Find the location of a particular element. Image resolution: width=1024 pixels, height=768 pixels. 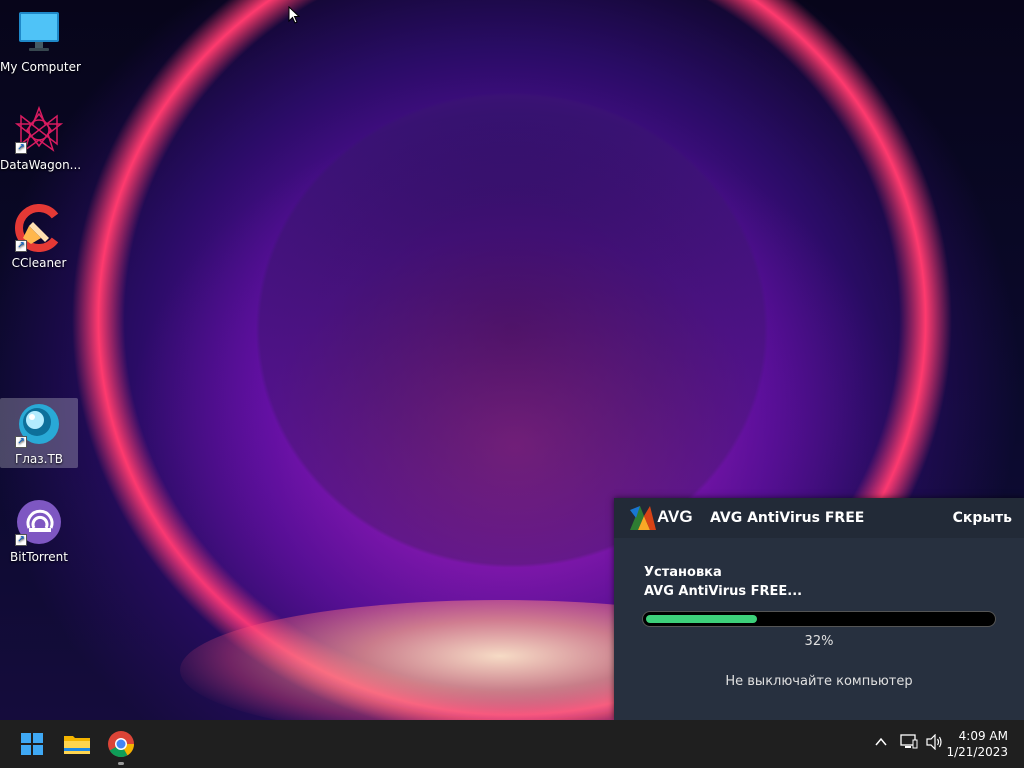

windows-start-icon is located at coordinates (32, 744).